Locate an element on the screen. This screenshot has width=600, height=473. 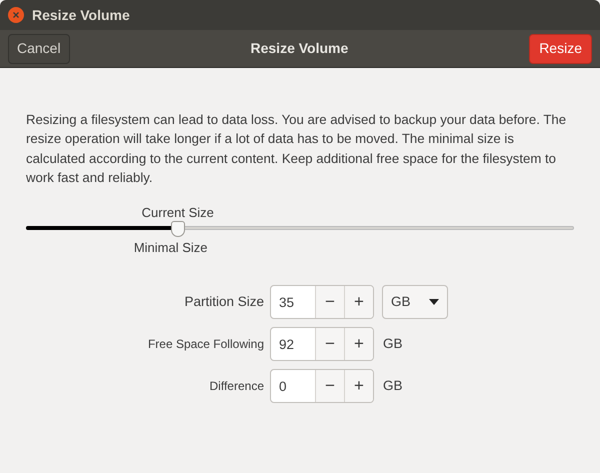
cancel-button: Cancel is located at coordinates (39, 49).